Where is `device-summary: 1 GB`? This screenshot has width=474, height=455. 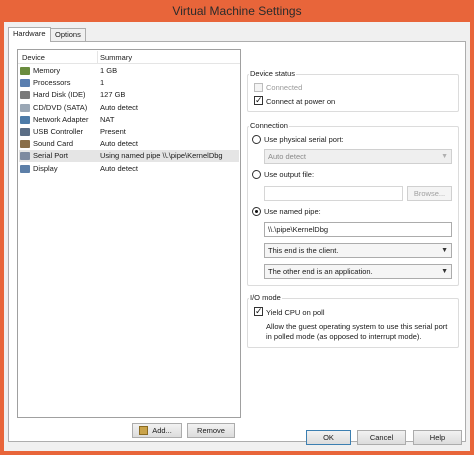 device-summary: 1 GB is located at coordinates (109, 70).